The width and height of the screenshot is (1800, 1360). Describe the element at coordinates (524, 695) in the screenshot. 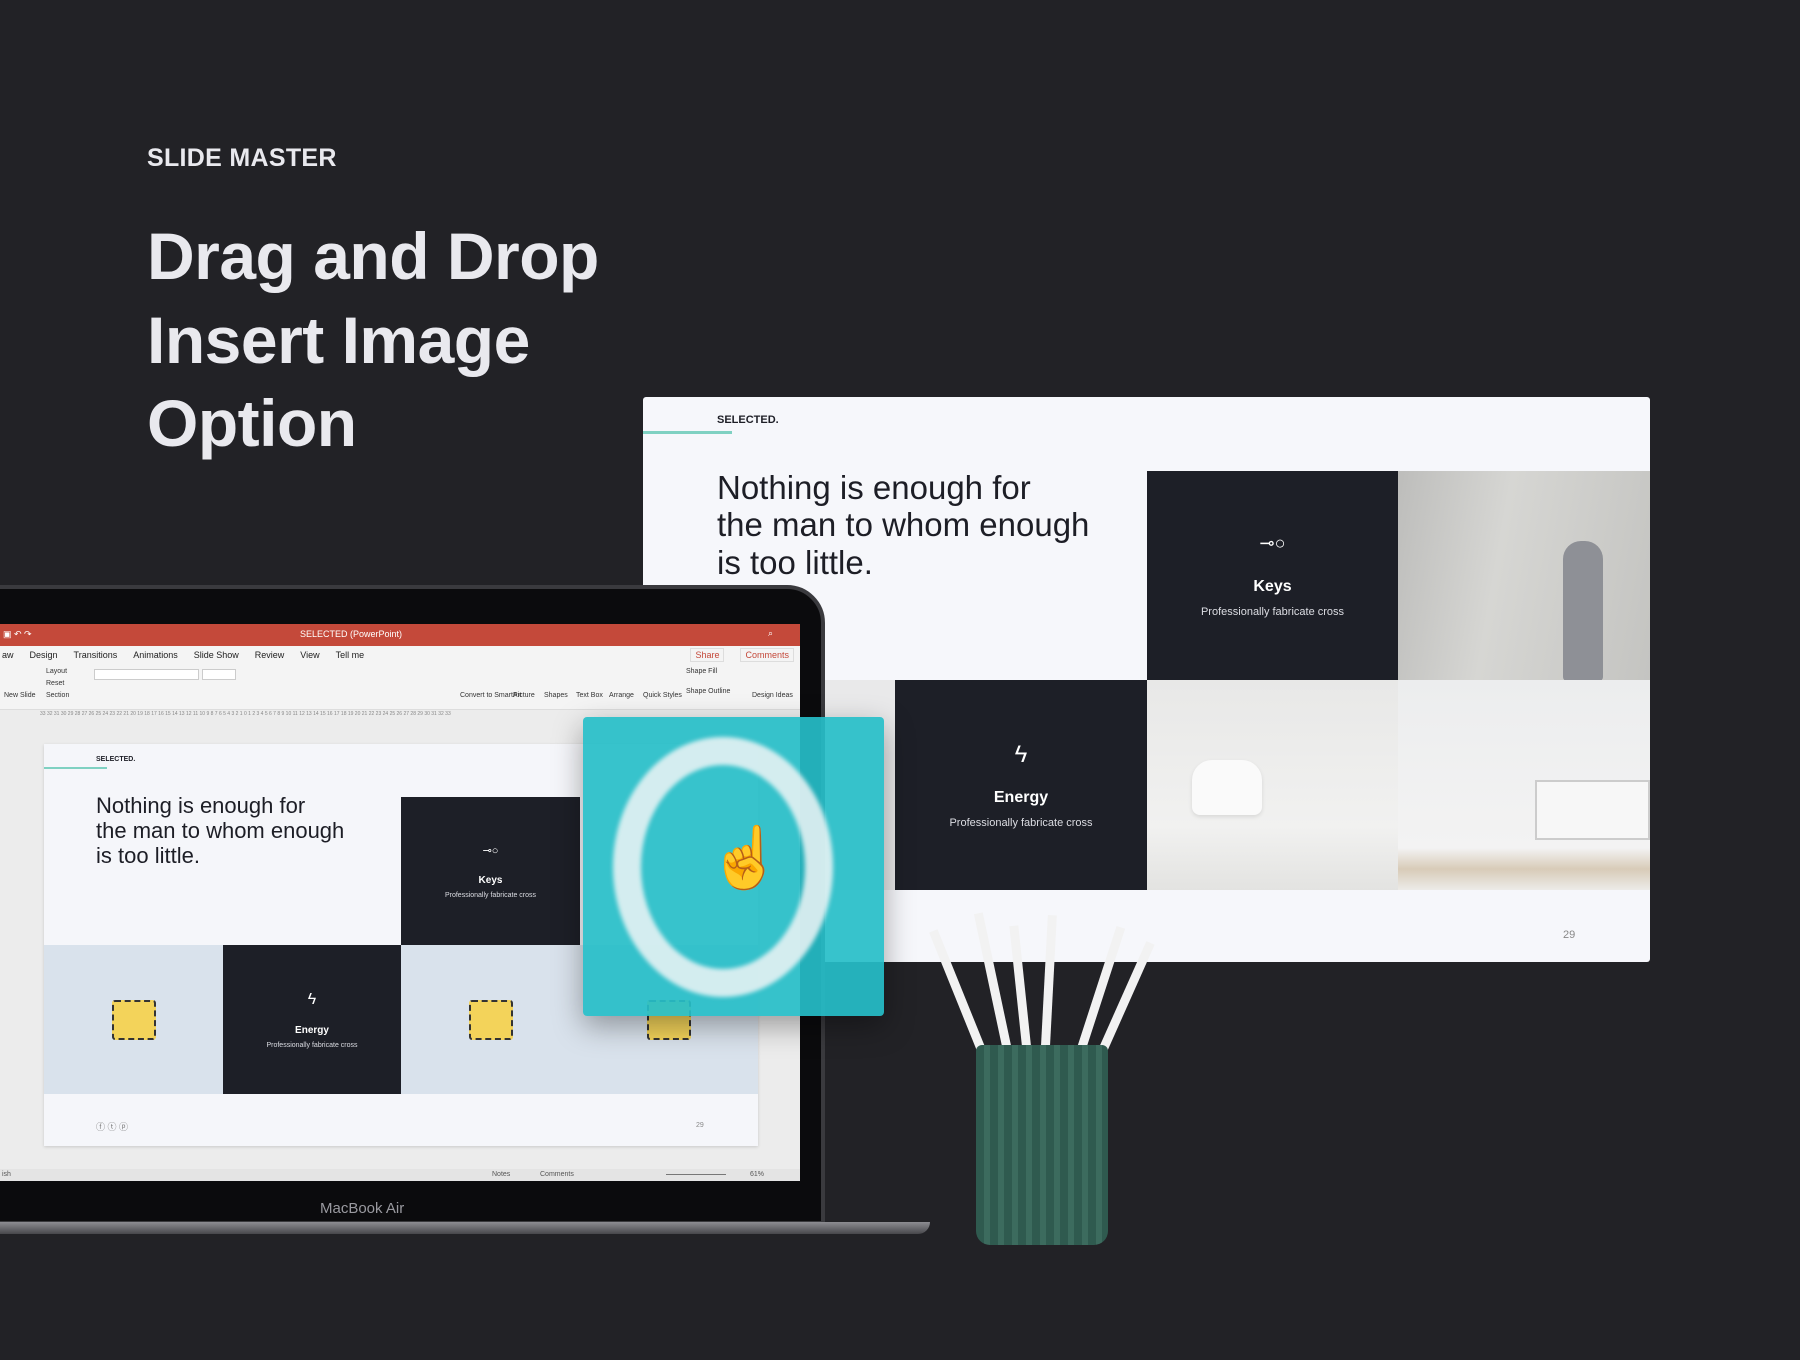

I see `picture-button: Picture` at that location.